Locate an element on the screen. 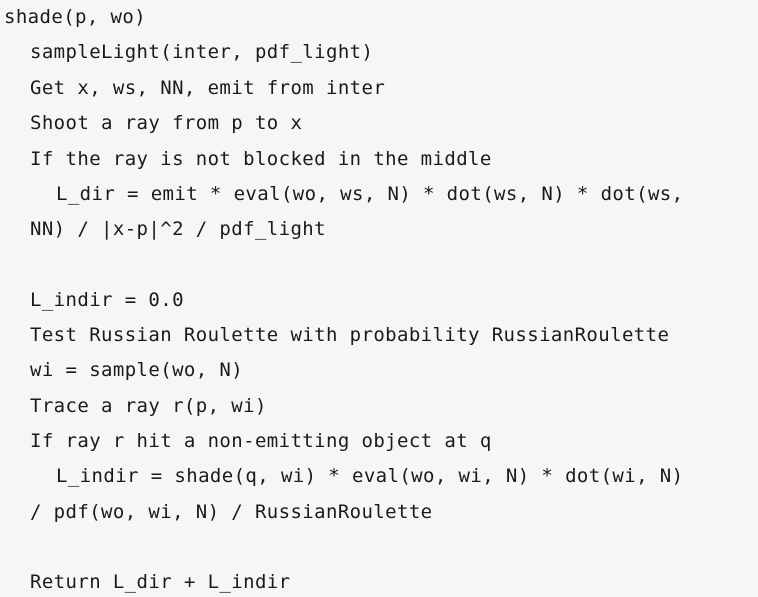 Image resolution: width=758 pixels, height=597 pixels. code-line-shoot-ray: Shoot a ray from p to x is located at coordinates (166, 123).